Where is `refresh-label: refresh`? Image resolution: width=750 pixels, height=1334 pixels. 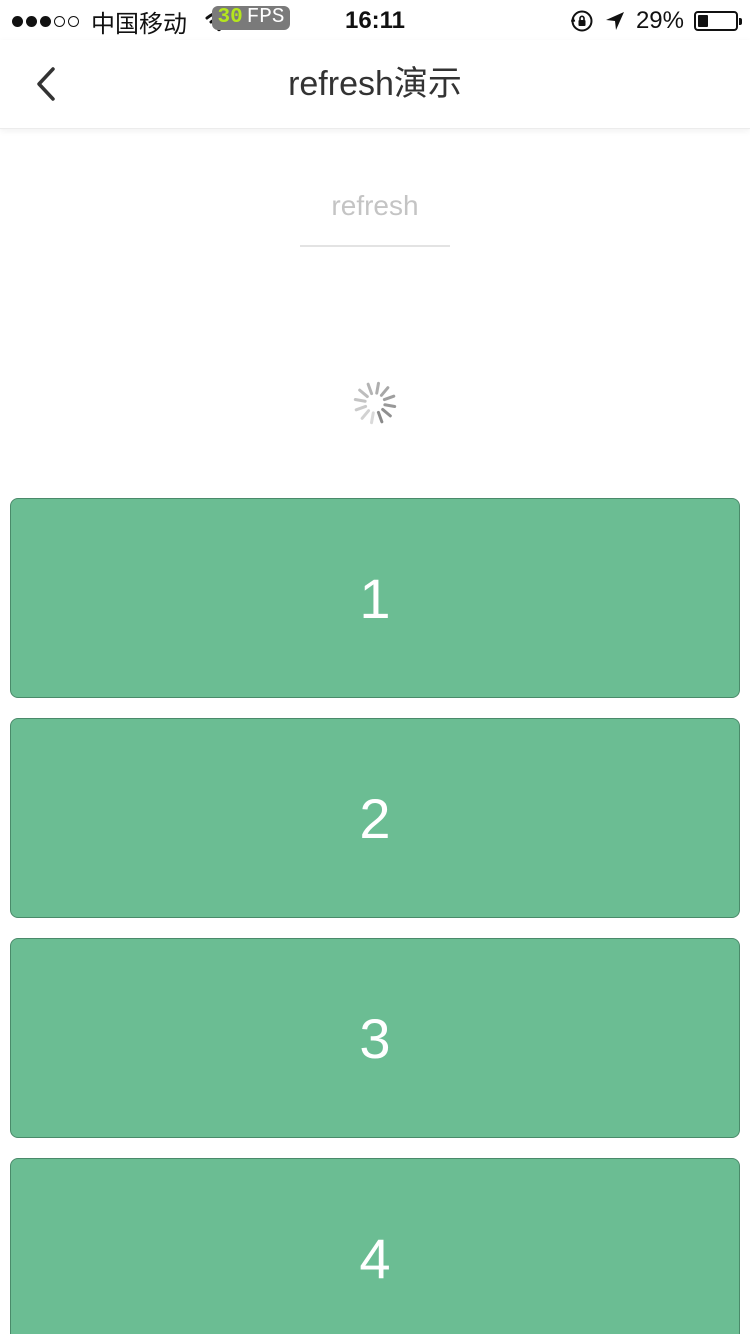 refresh-label: refresh is located at coordinates (375, 205).